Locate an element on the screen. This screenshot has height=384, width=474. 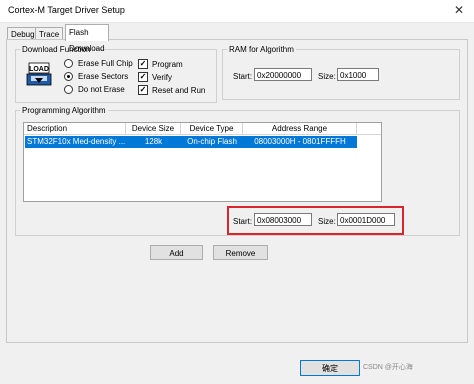
reset-and-run-label: Reset and Run is located at coordinates (179, 90).